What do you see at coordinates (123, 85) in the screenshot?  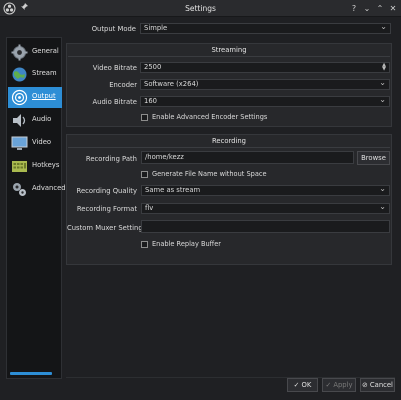 I see `encoder-label: Encoder` at bounding box center [123, 85].